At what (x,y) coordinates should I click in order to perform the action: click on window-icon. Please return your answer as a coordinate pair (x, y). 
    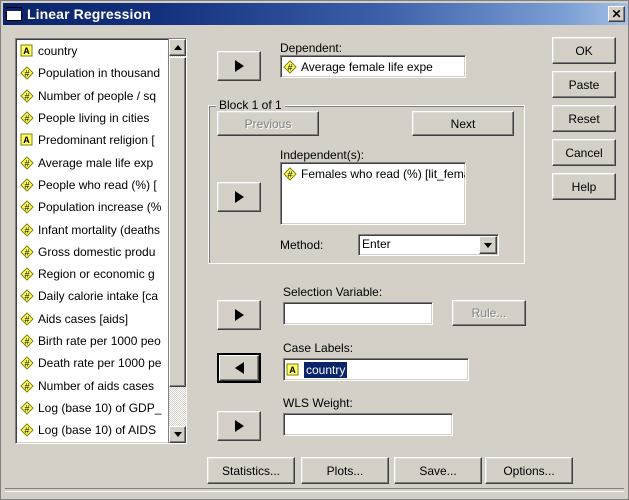
    Looking at the image, I should click on (14, 14).